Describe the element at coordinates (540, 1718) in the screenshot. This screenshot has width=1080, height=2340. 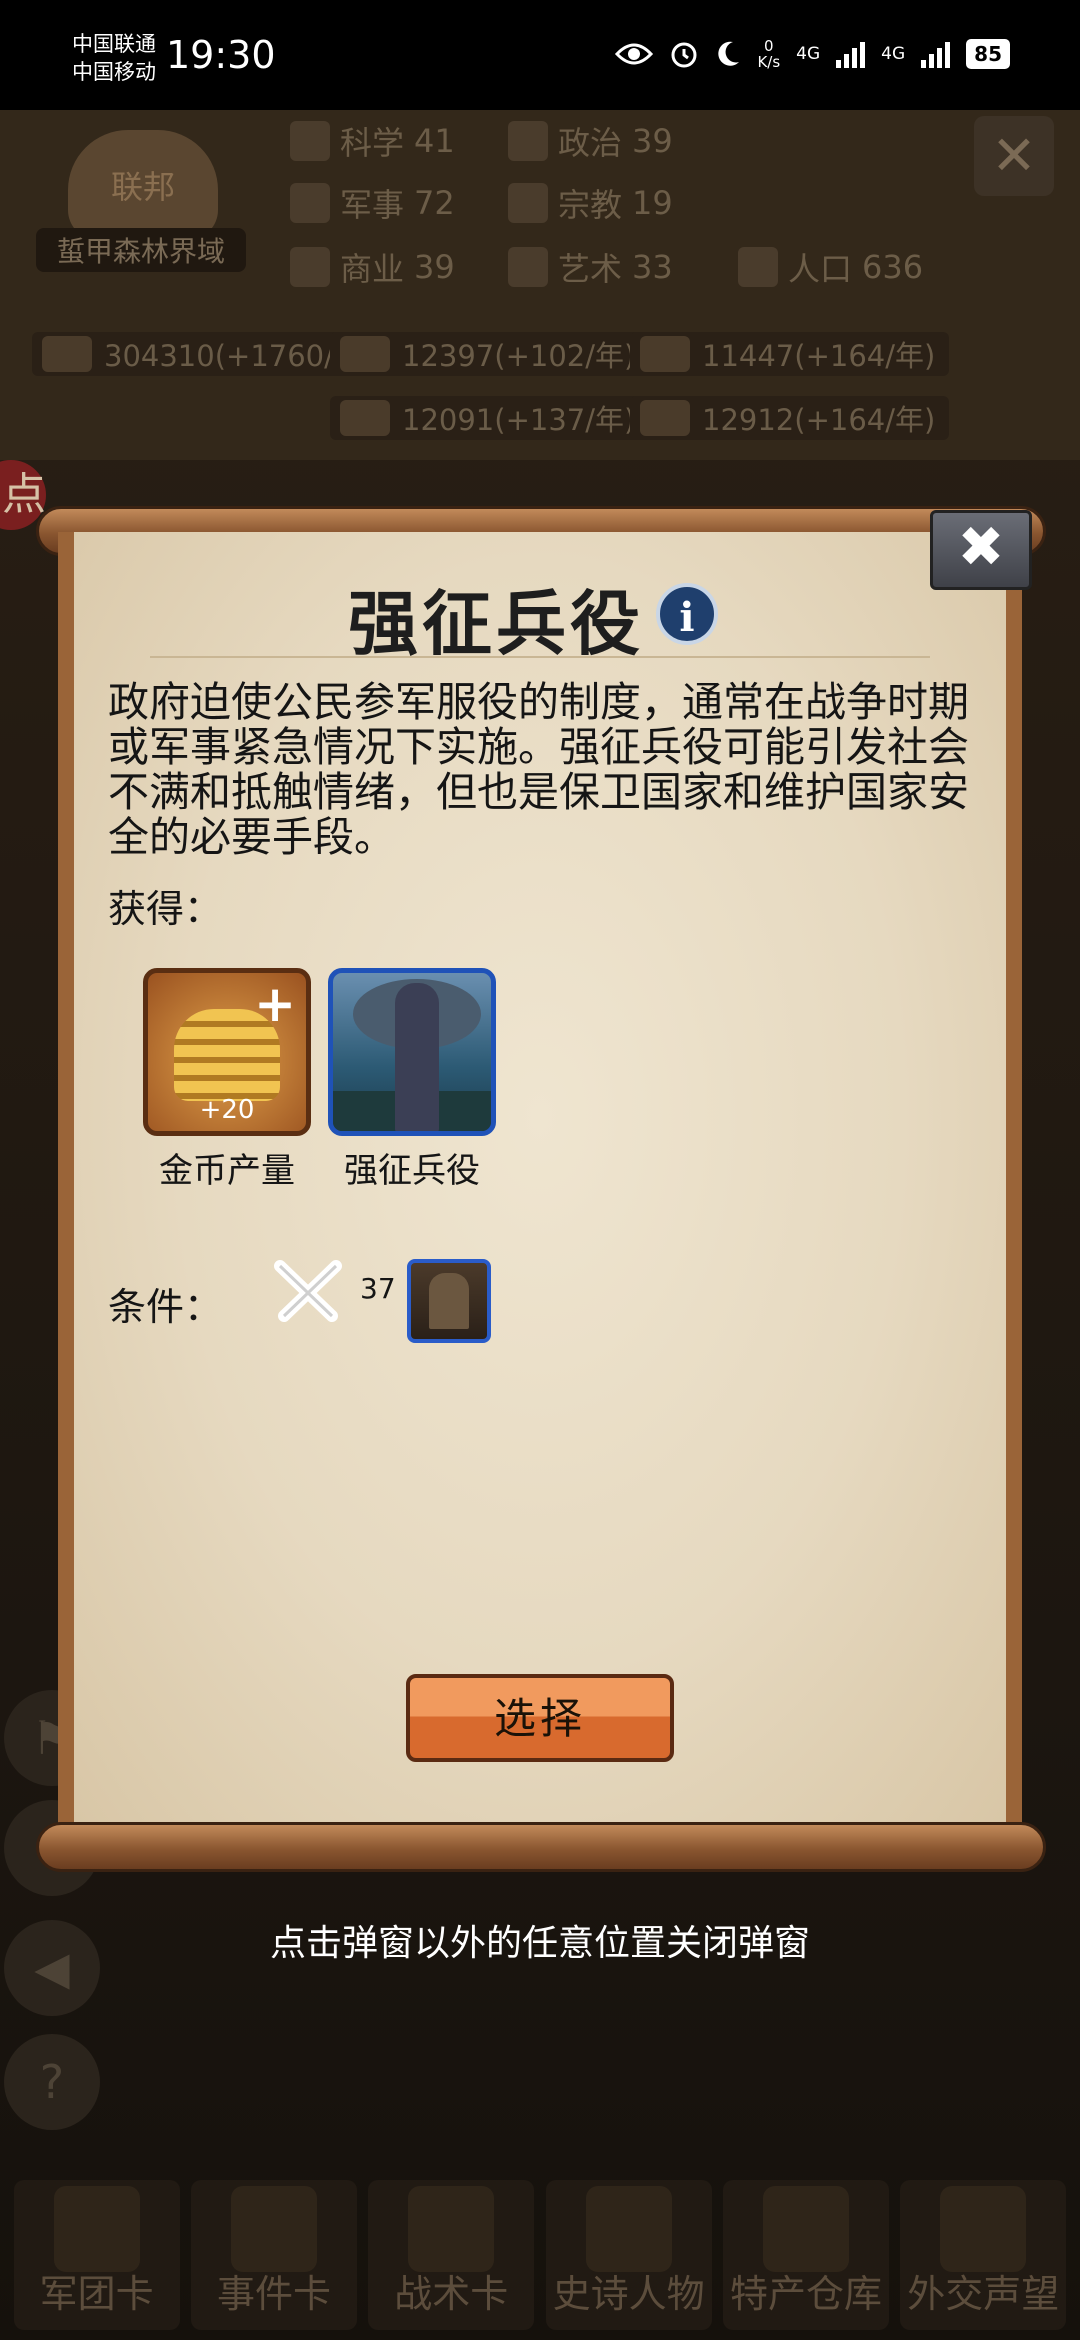
I see `select-button: 选择` at that location.